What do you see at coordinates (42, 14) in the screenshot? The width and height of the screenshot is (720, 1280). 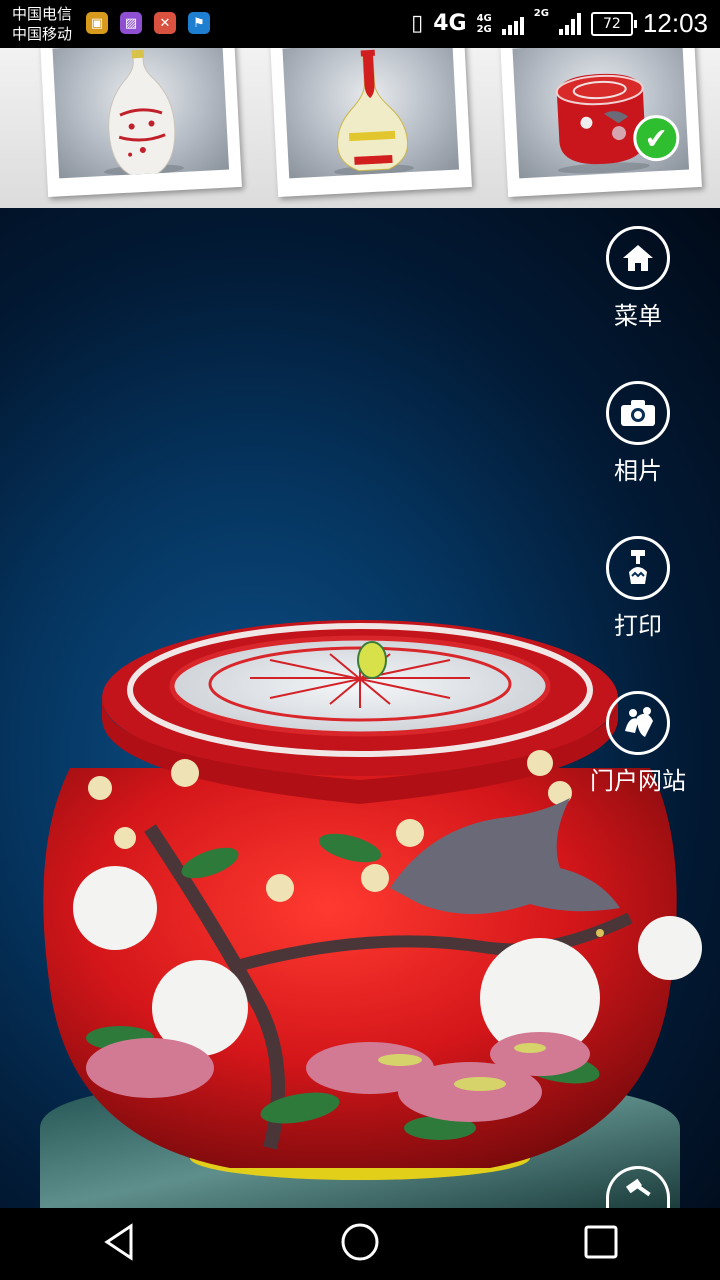 I see `carrier-1: 中国电信` at bounding box center [42, 14].